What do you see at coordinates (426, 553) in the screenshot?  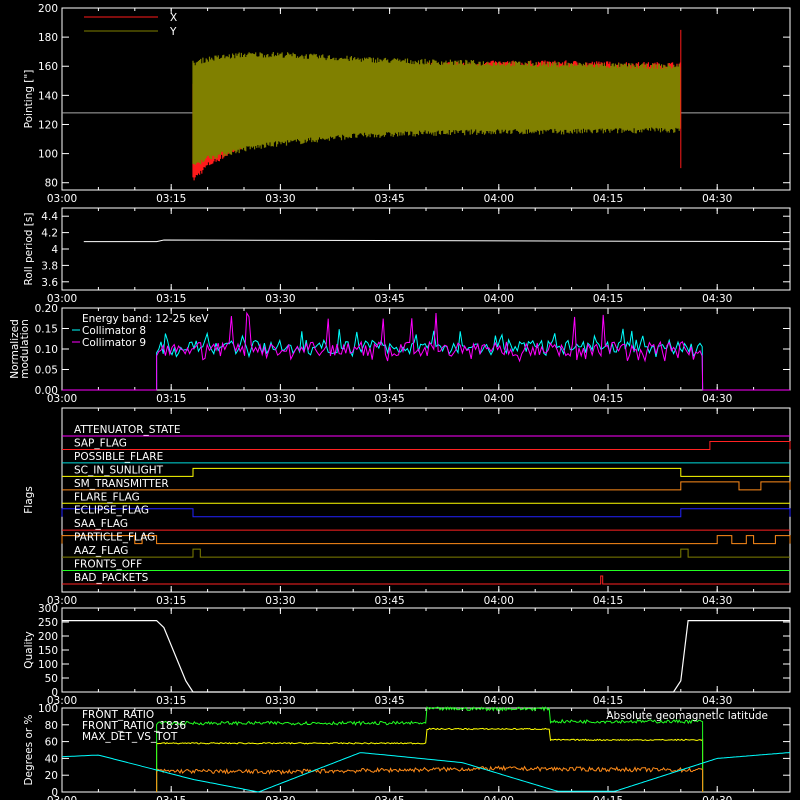 I see `flag-line-aaz_flag` at bounding box center [426, 553].